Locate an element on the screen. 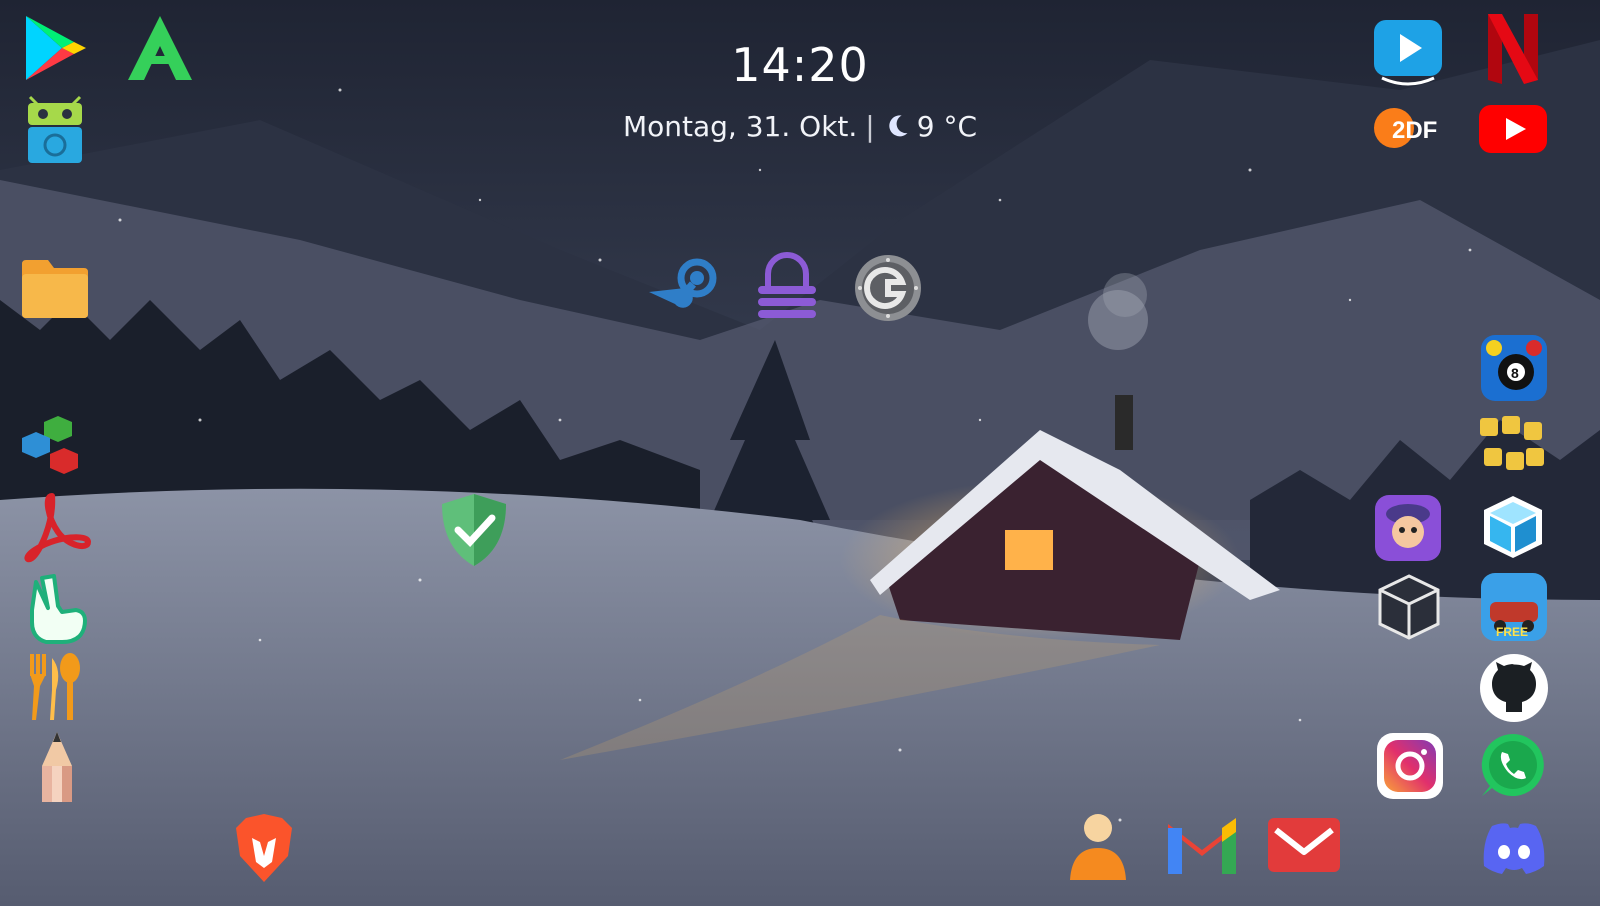 This screenshot has width=1600, height=906. billiards-icon: 8 is located at coordinates (1514, 368).